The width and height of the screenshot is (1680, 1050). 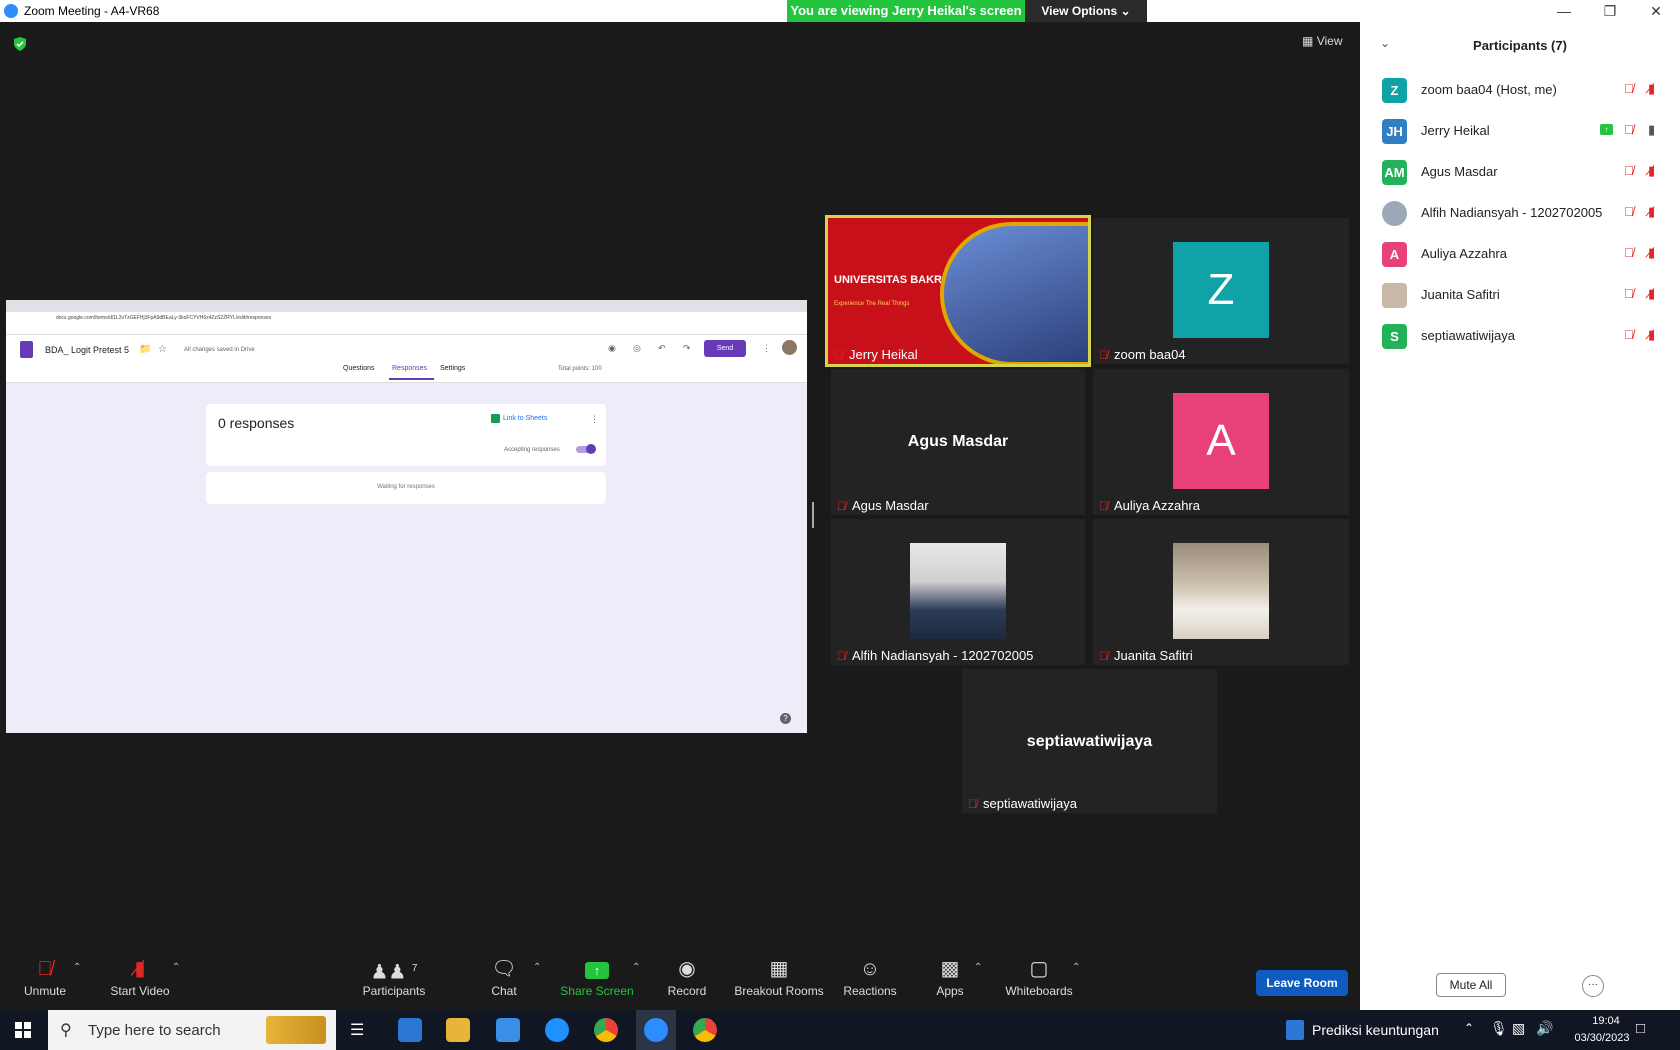 What do you see at coordinates (591, 449) in the screenshot?
I see `toggle-knob` at bounding box center [591, 449].